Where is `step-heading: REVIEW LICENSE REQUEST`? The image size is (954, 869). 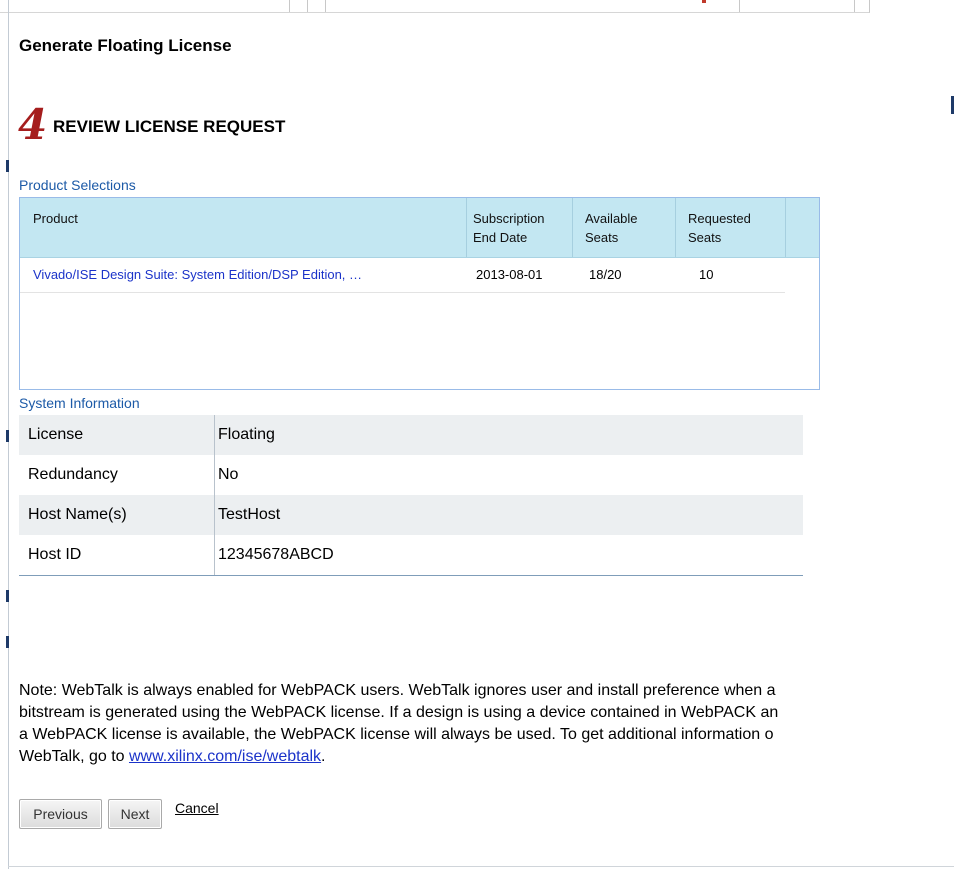 step-heading: REVIEW LICENSE REQUEST is located at coordinates (169, 126).